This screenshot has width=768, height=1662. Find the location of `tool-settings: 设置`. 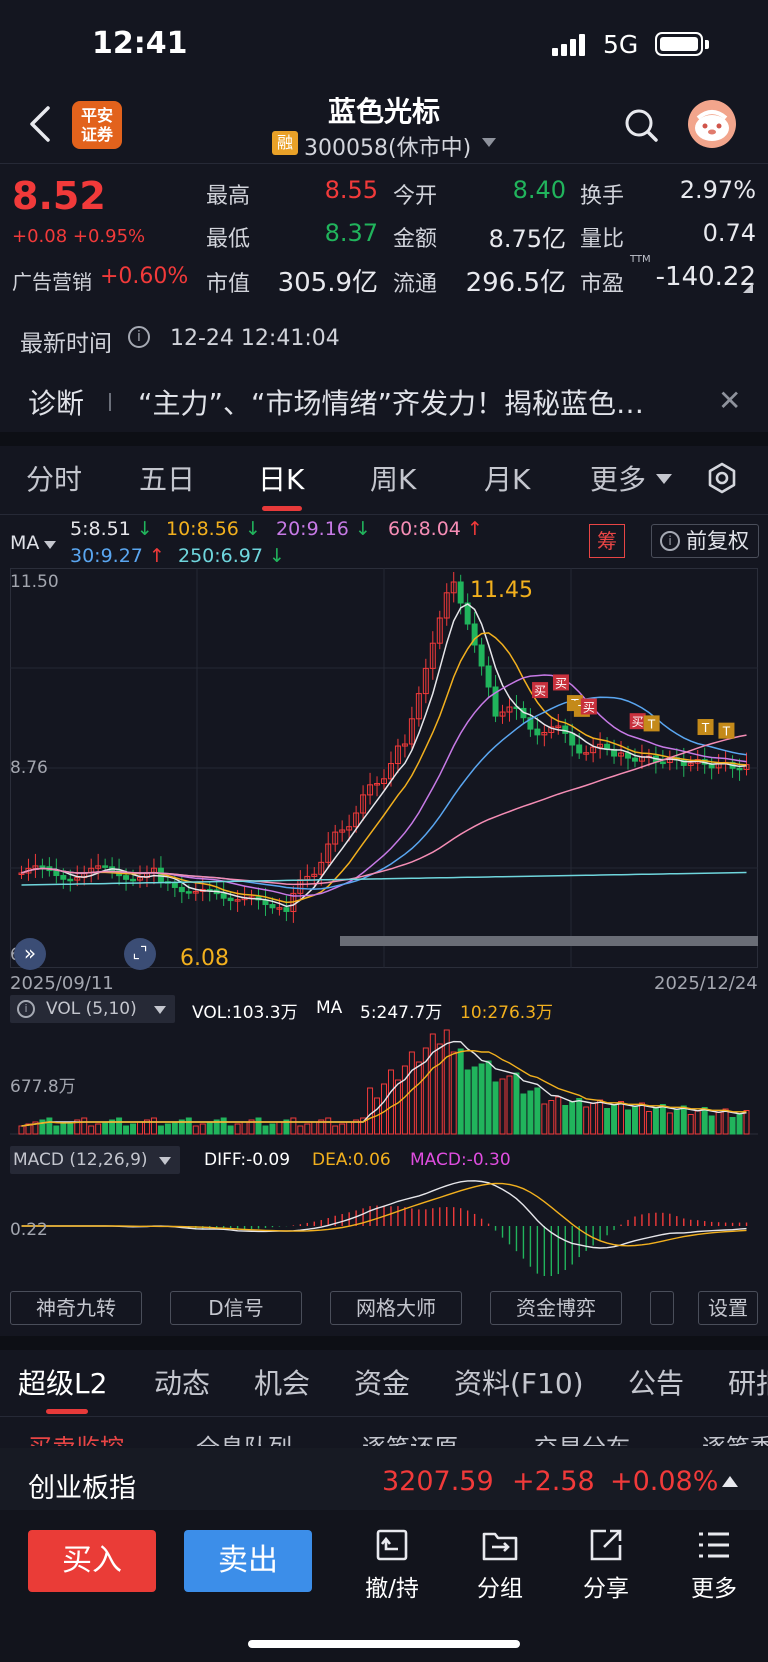

tool-settings: 设置 is located at coordinates (728, 1308).